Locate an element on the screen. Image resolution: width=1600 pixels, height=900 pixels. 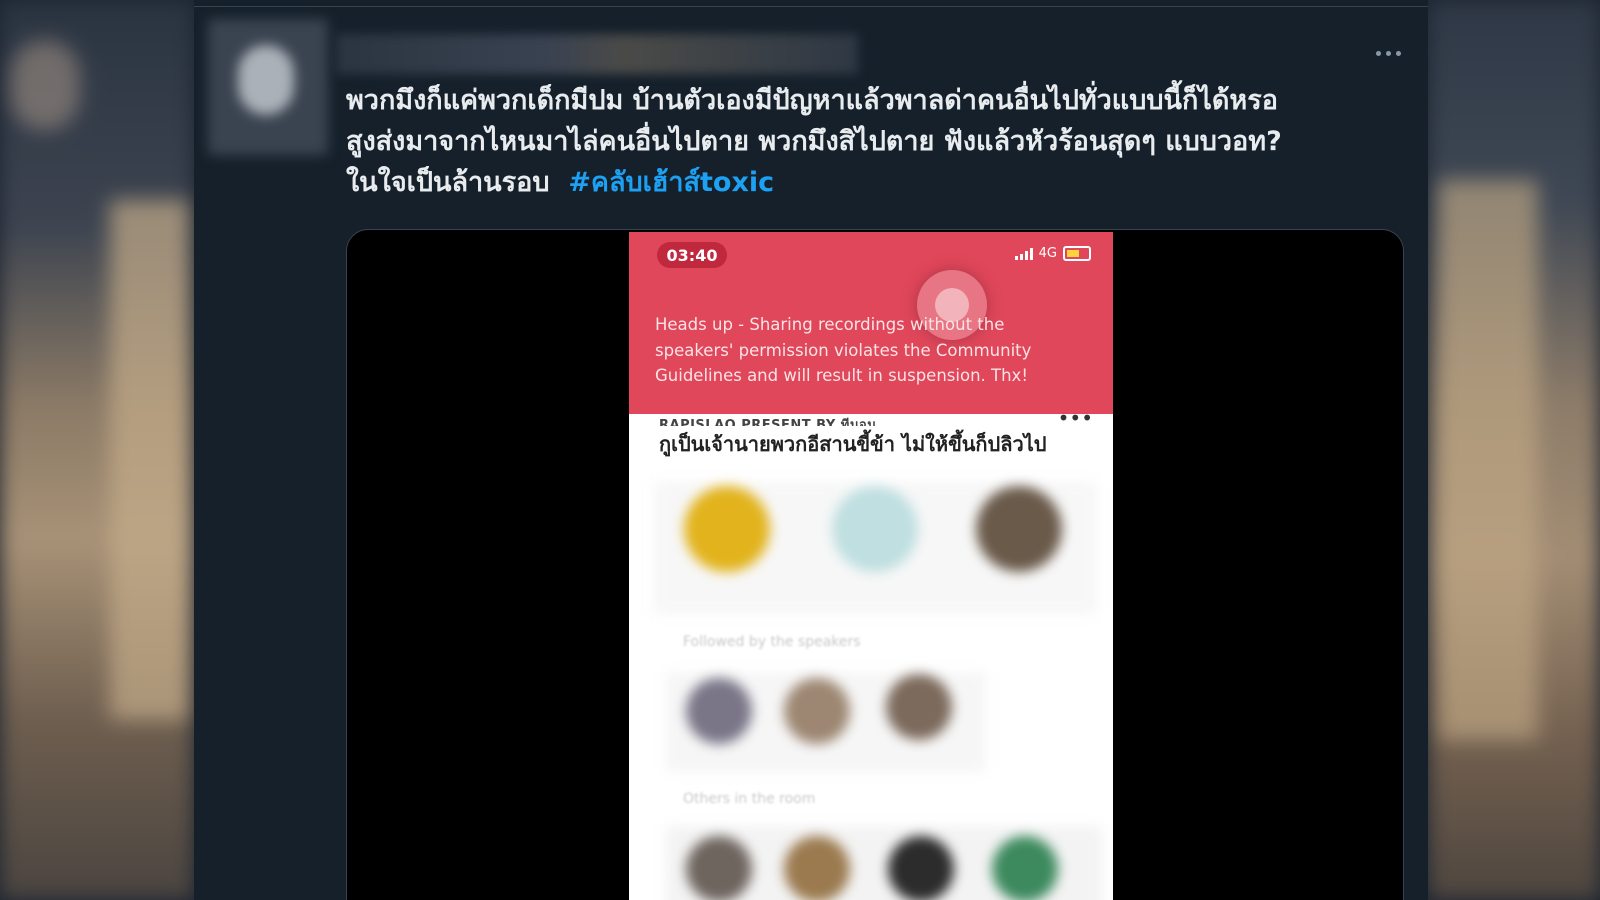
status-bar-icons: 4G is located at coordinates (1052, 253).